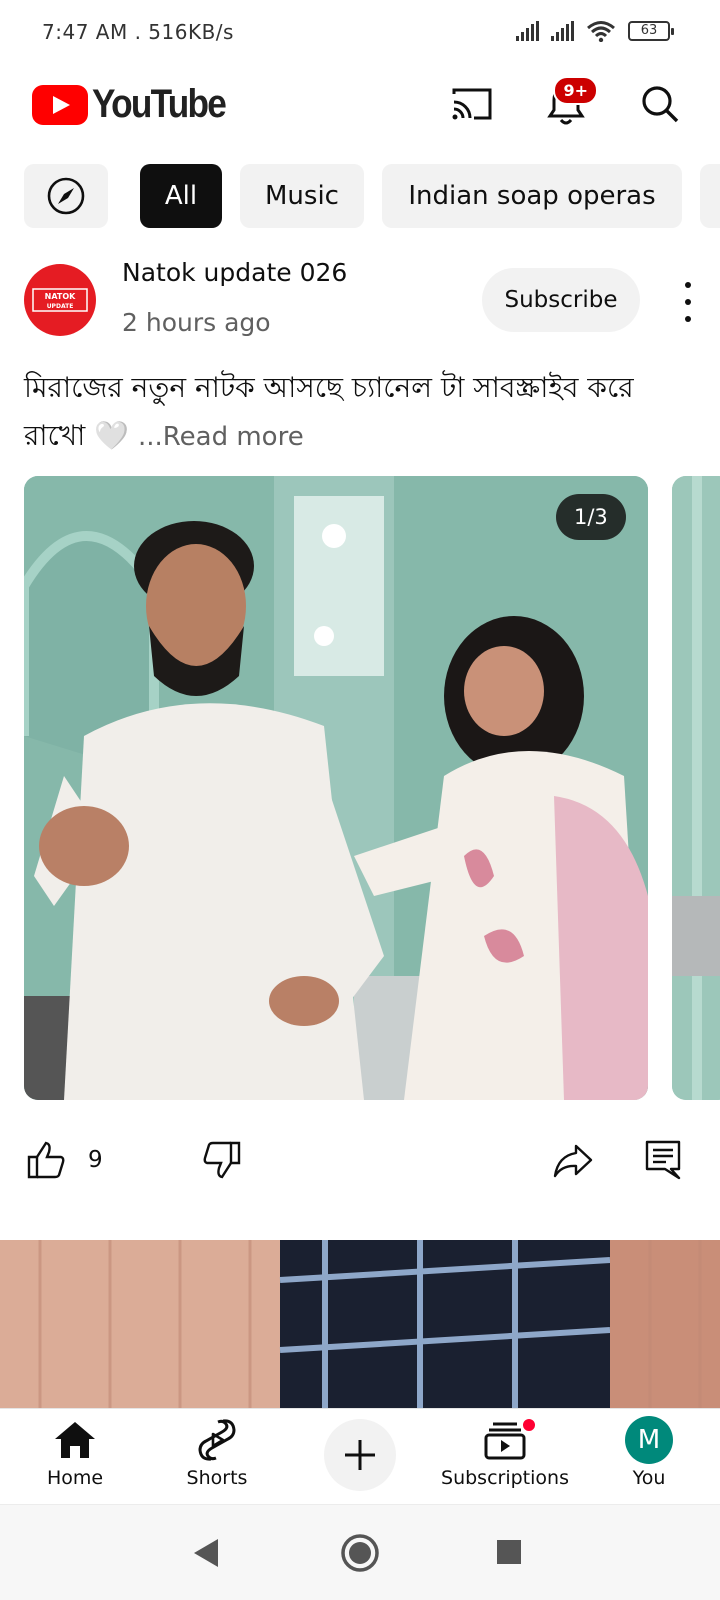 The width and height of the screenshot is (720, 1600). I want to click on share-icon, so click(573, 1161).